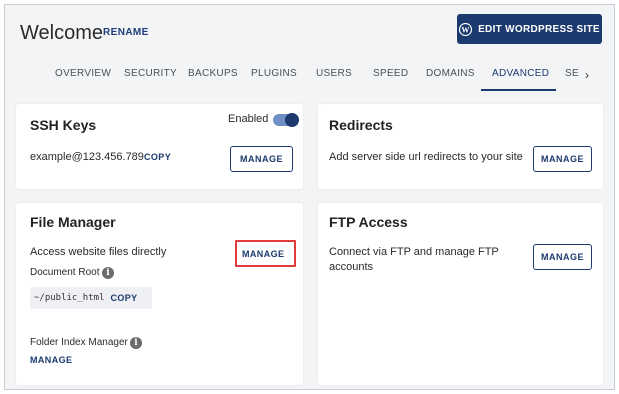 This screenshot has height=394, width=619. I want to click on rename-link: RENAME, so click(126, 32).